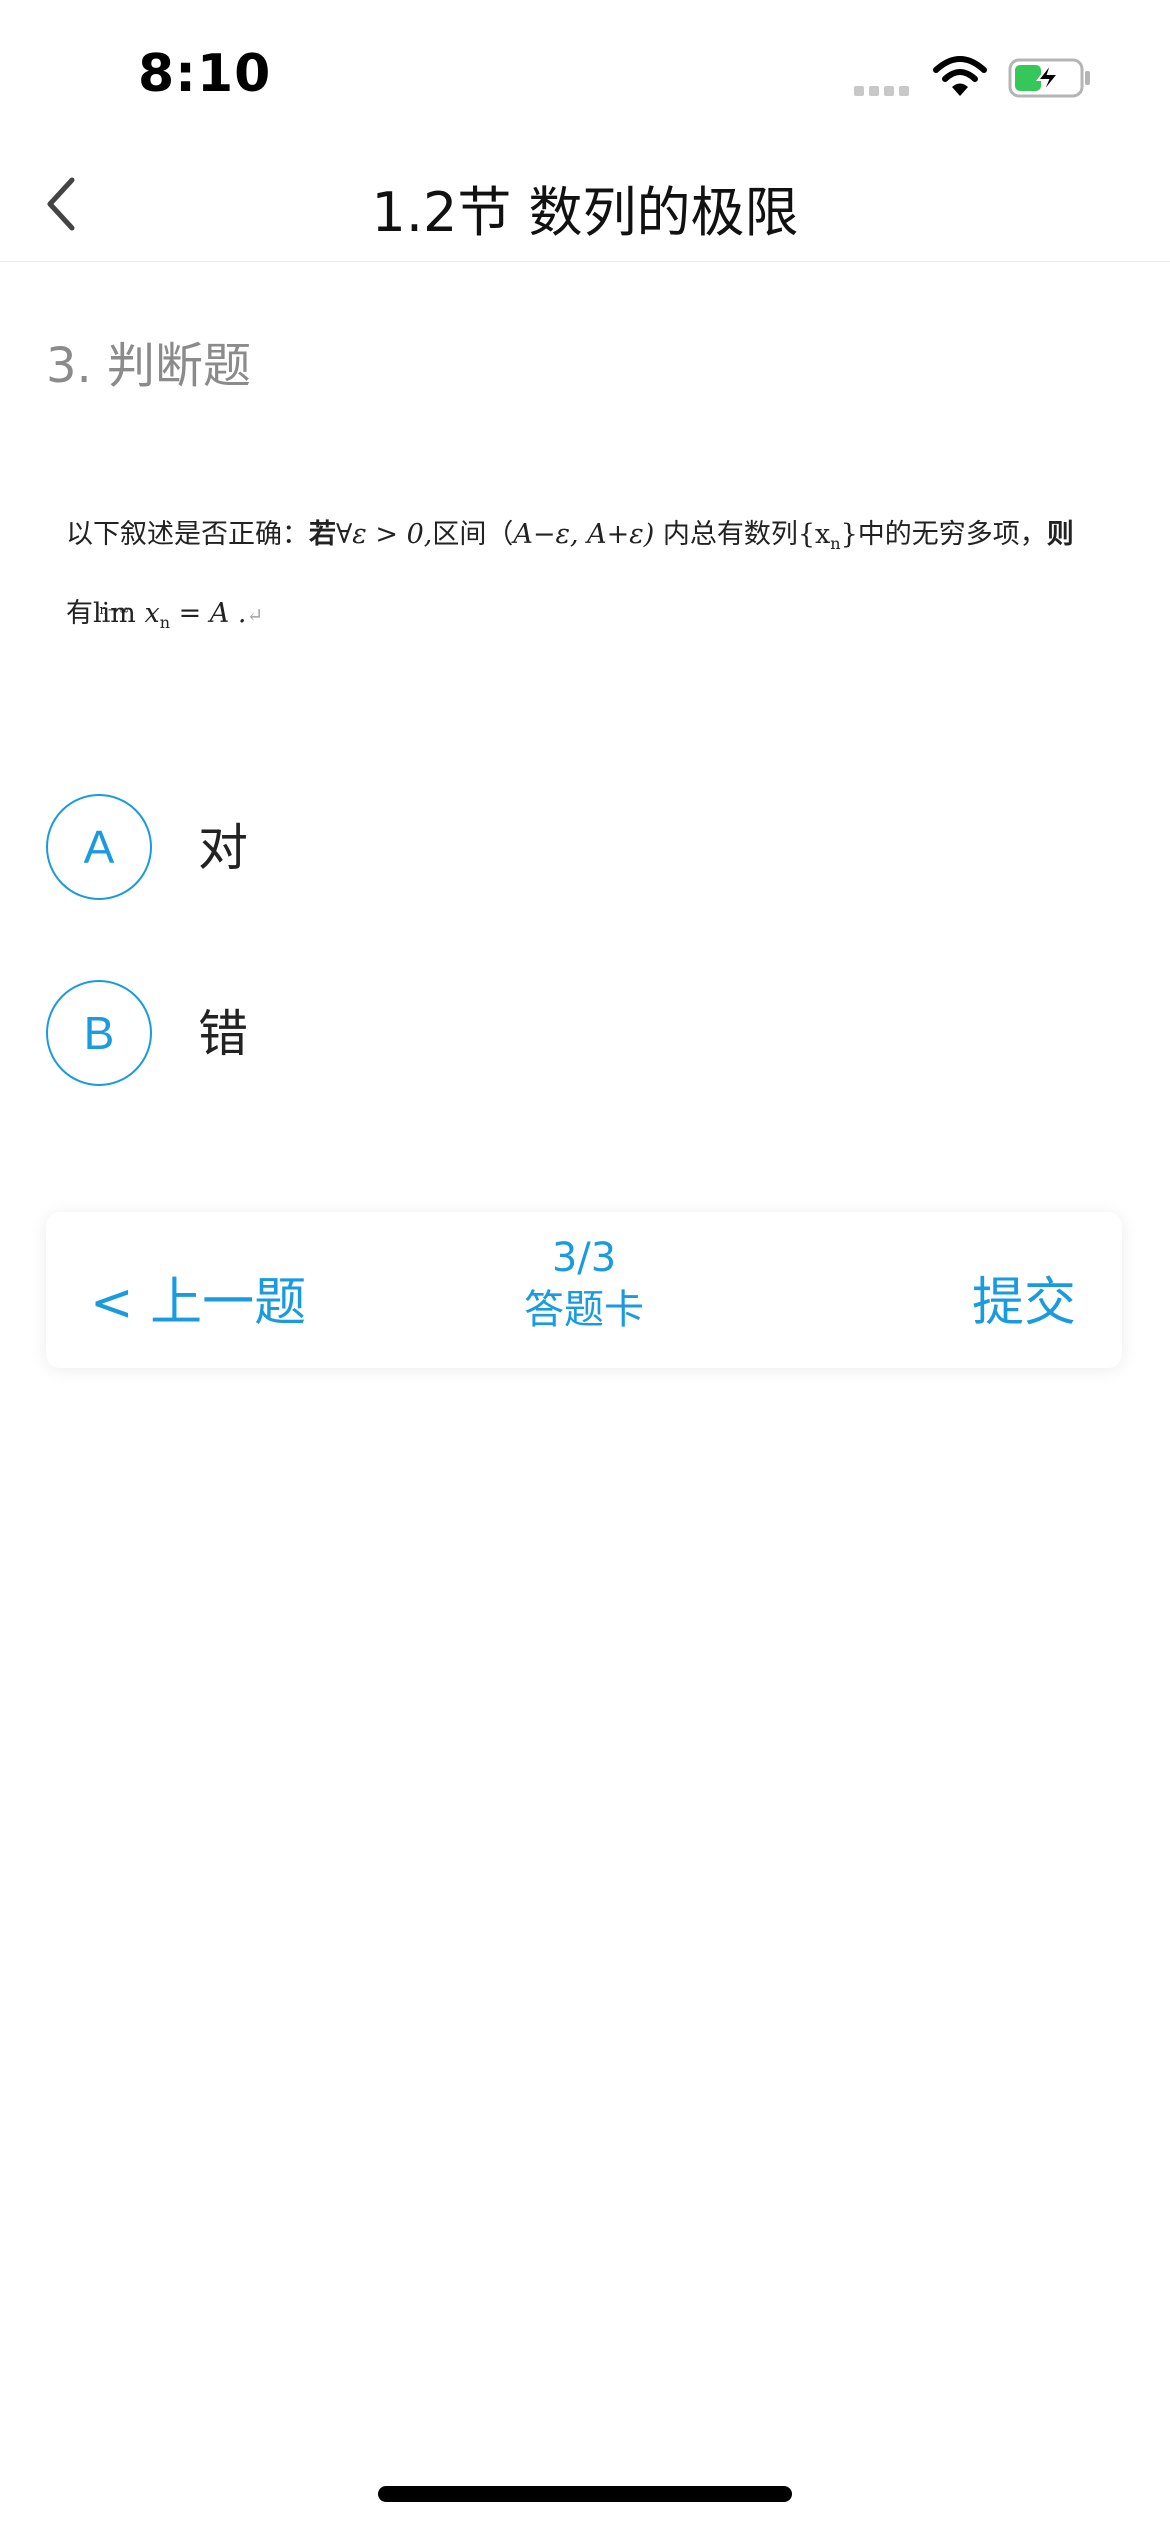 The image size is (1170, 2532). What do you see at coordinates (79, 613) in the screenshot?
I see `question-line2-prefix: 有` at bounding box center [79, 613].